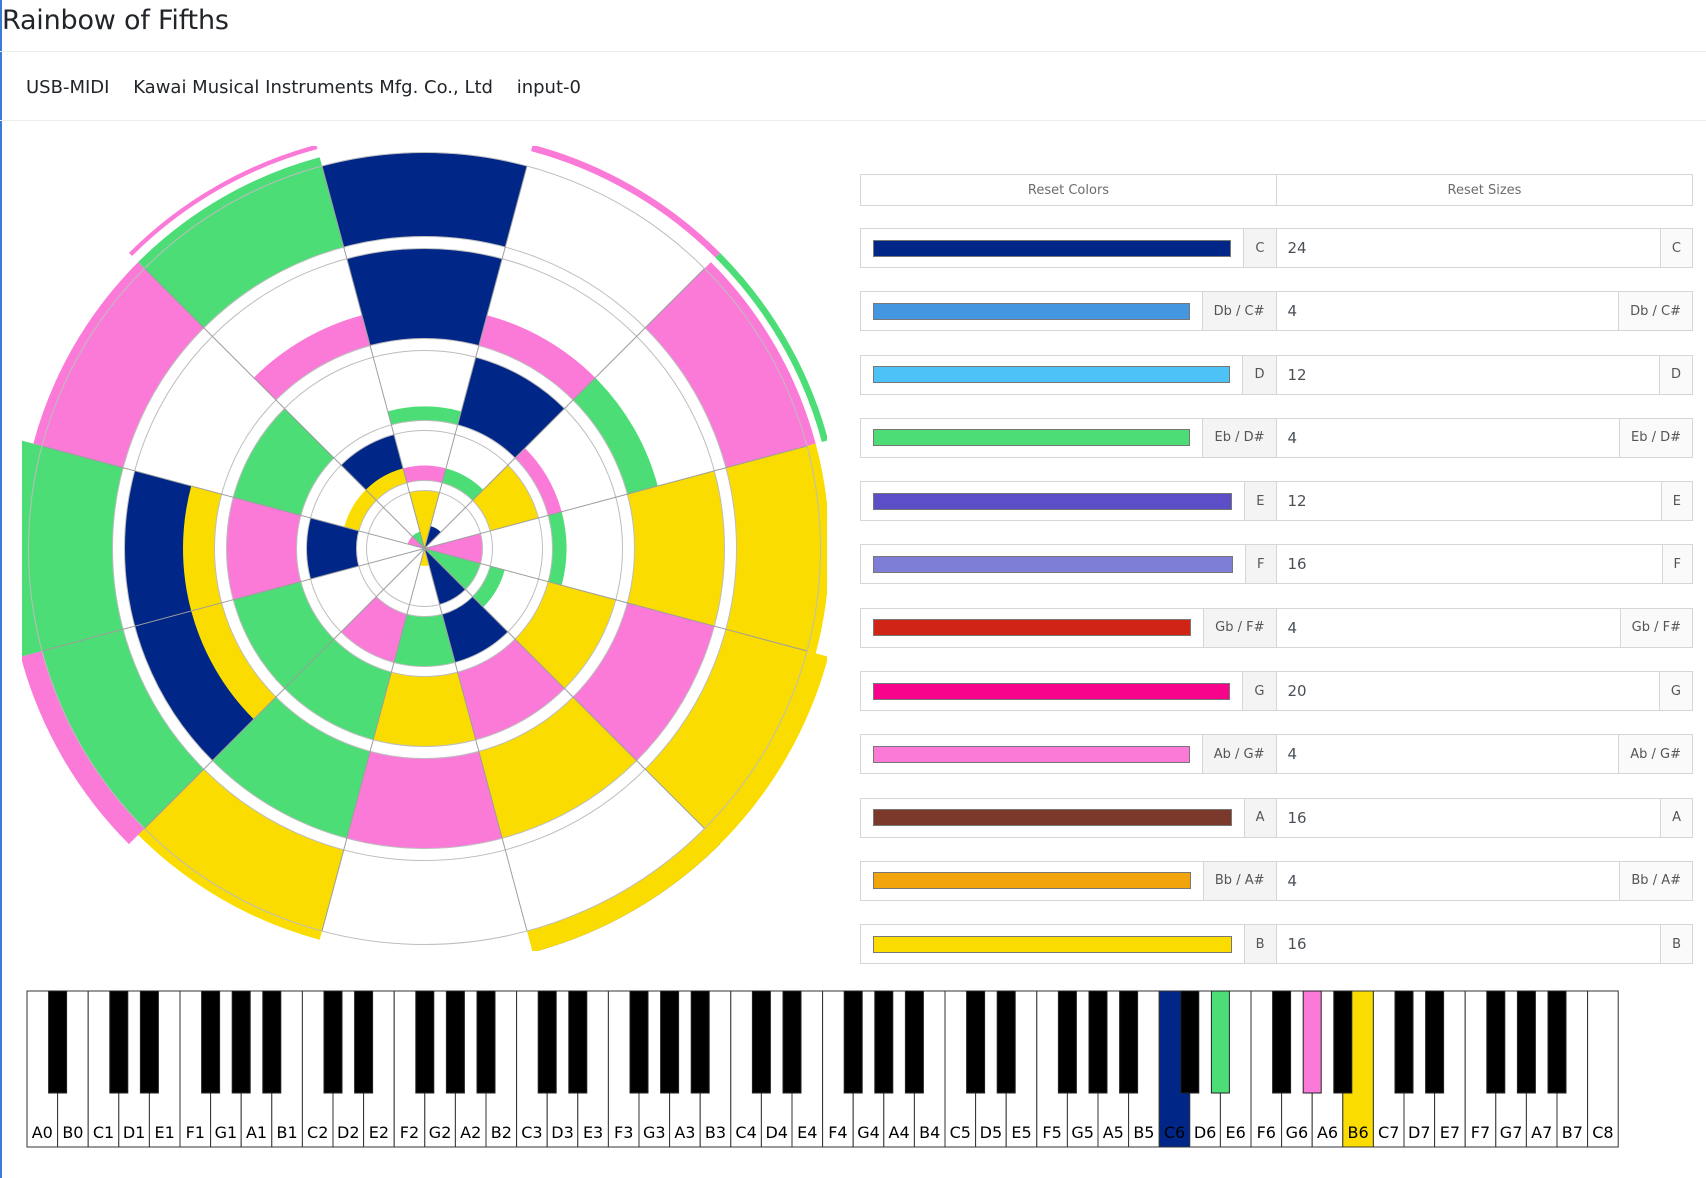 Image resolution: width=1706 pixels, height=1178 pixels. What do you see at coordinates (115, 20) in the screenshot?
I see `page-title: Rainbow of Fifths` at bounding box center [115, 20].